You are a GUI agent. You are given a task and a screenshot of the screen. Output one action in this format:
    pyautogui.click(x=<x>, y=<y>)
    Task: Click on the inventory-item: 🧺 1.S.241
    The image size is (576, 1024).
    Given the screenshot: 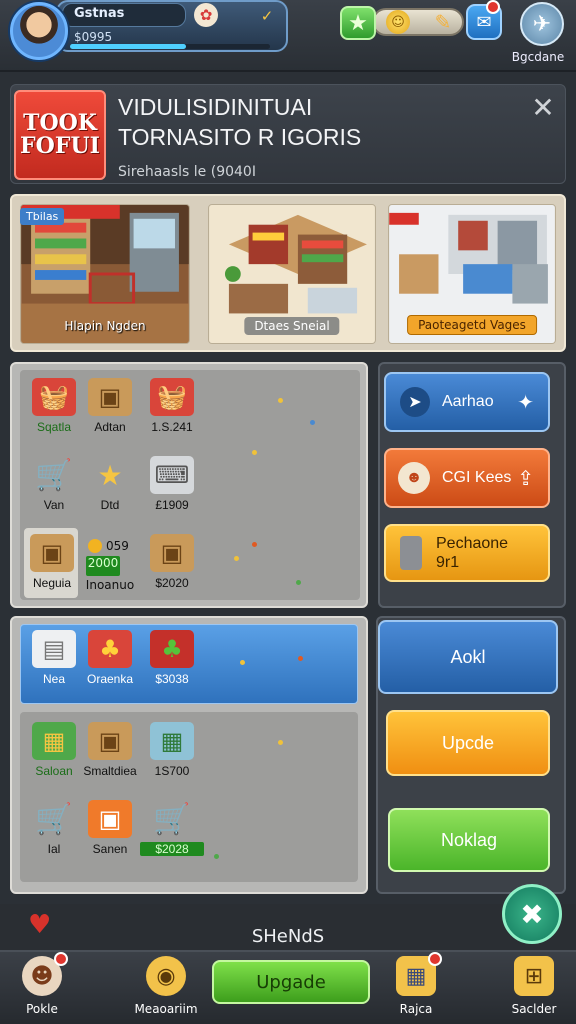 What is the action you would take?
    pyautogui.click(x=172, y=410)
    